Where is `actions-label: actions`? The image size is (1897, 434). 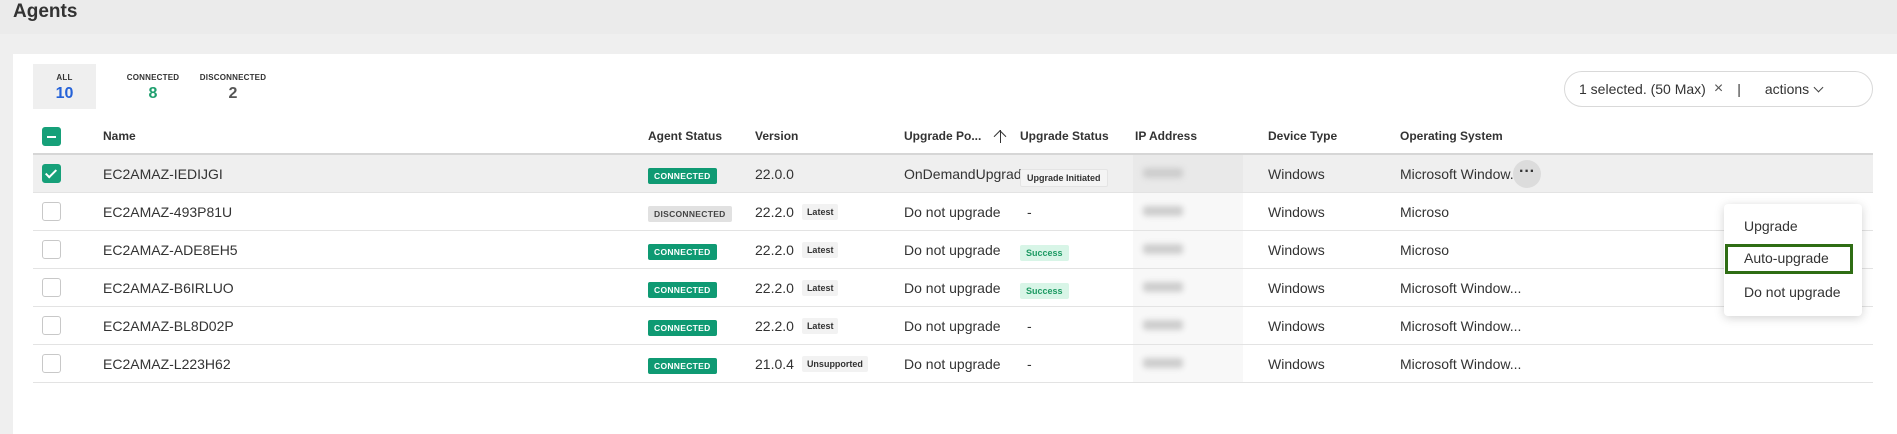
actions-label: actions is located at coordinates (1787, 89).